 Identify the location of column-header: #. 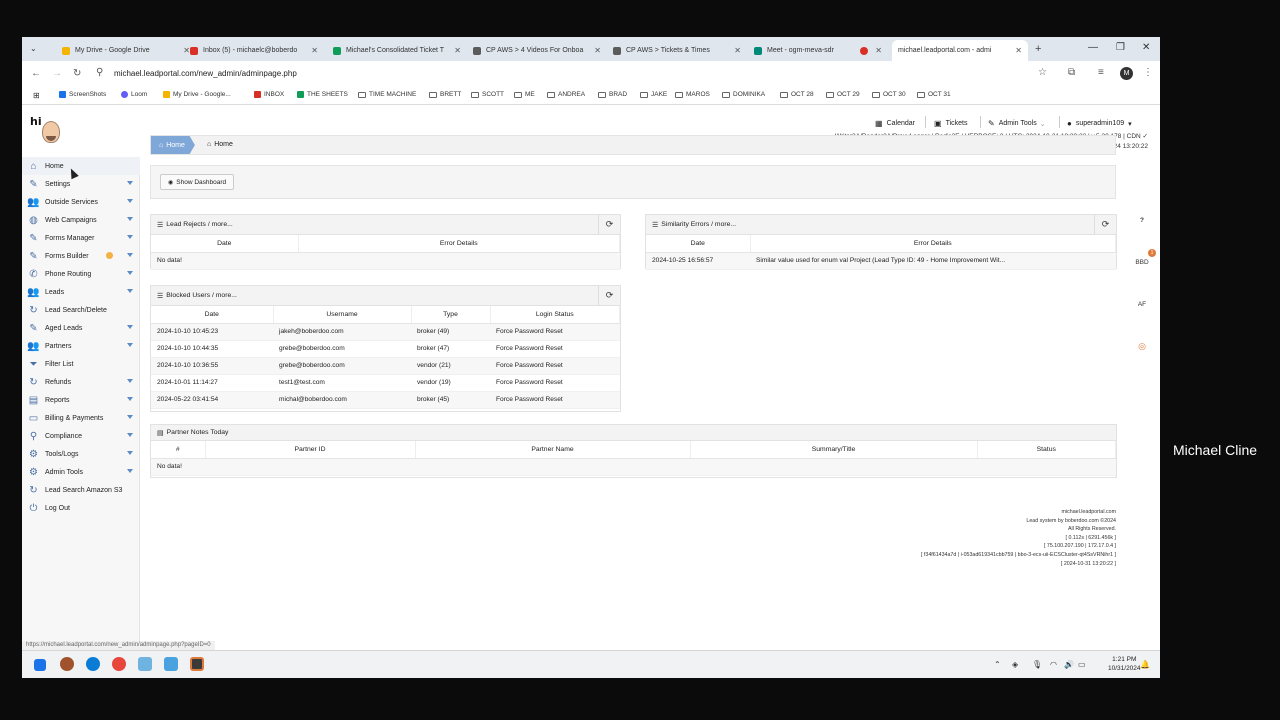
(178, 450).